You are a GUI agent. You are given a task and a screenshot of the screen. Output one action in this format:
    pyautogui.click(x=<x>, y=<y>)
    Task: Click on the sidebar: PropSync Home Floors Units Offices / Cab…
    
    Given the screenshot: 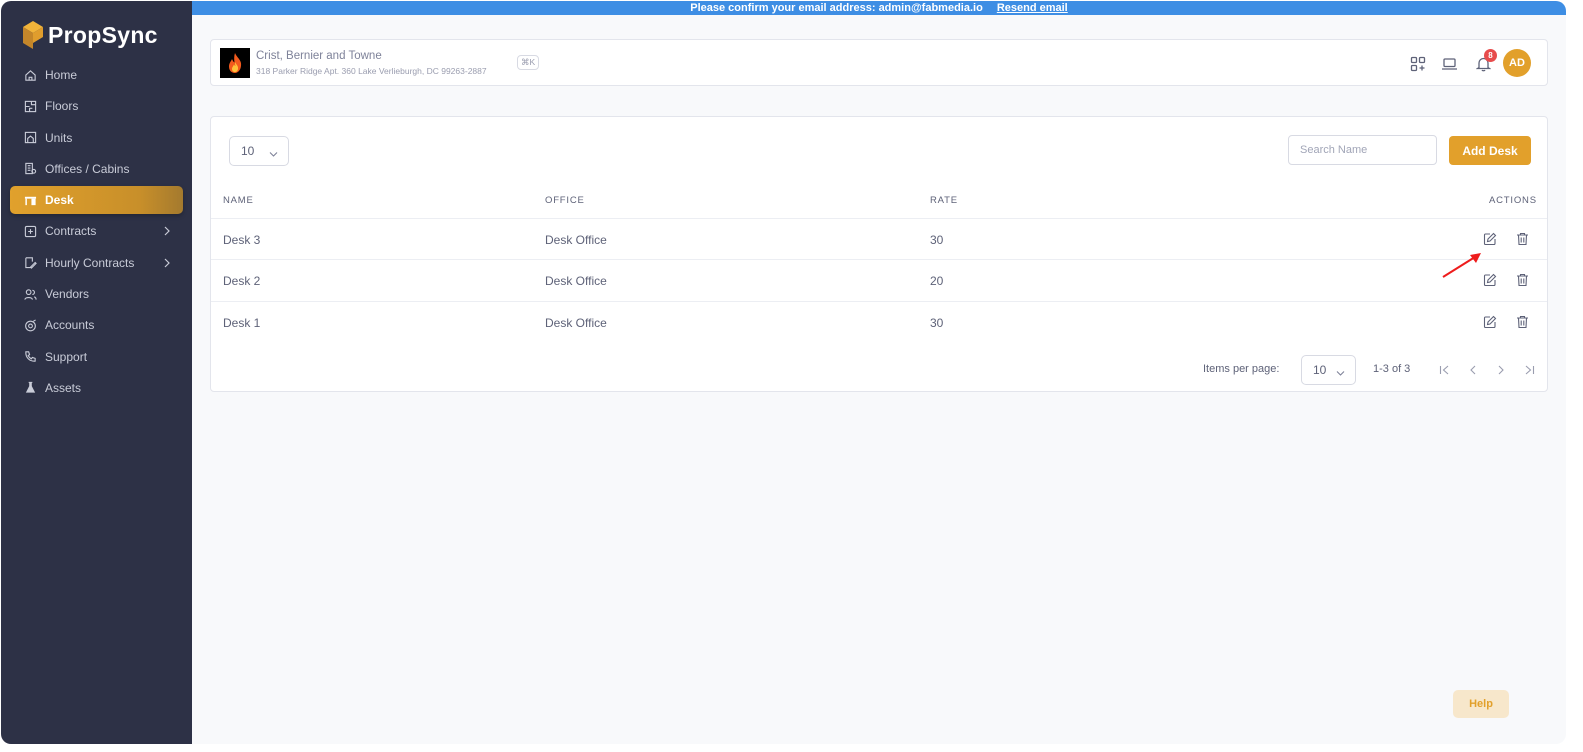 What is the action you would take?
    pyautogui.click(x=96, y=372)
    